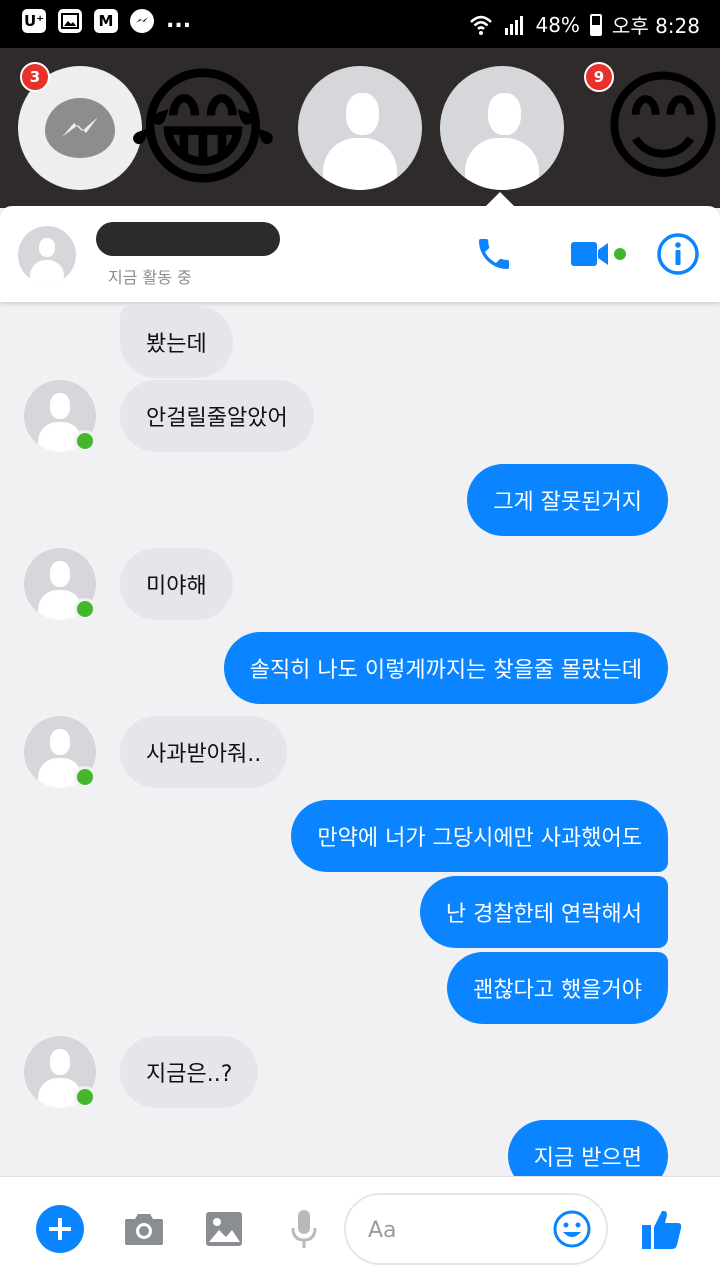  What do you see at coordinates (500, 200) in the screenshot?
I see `active-head-caret` at bounding box center [500, 200].